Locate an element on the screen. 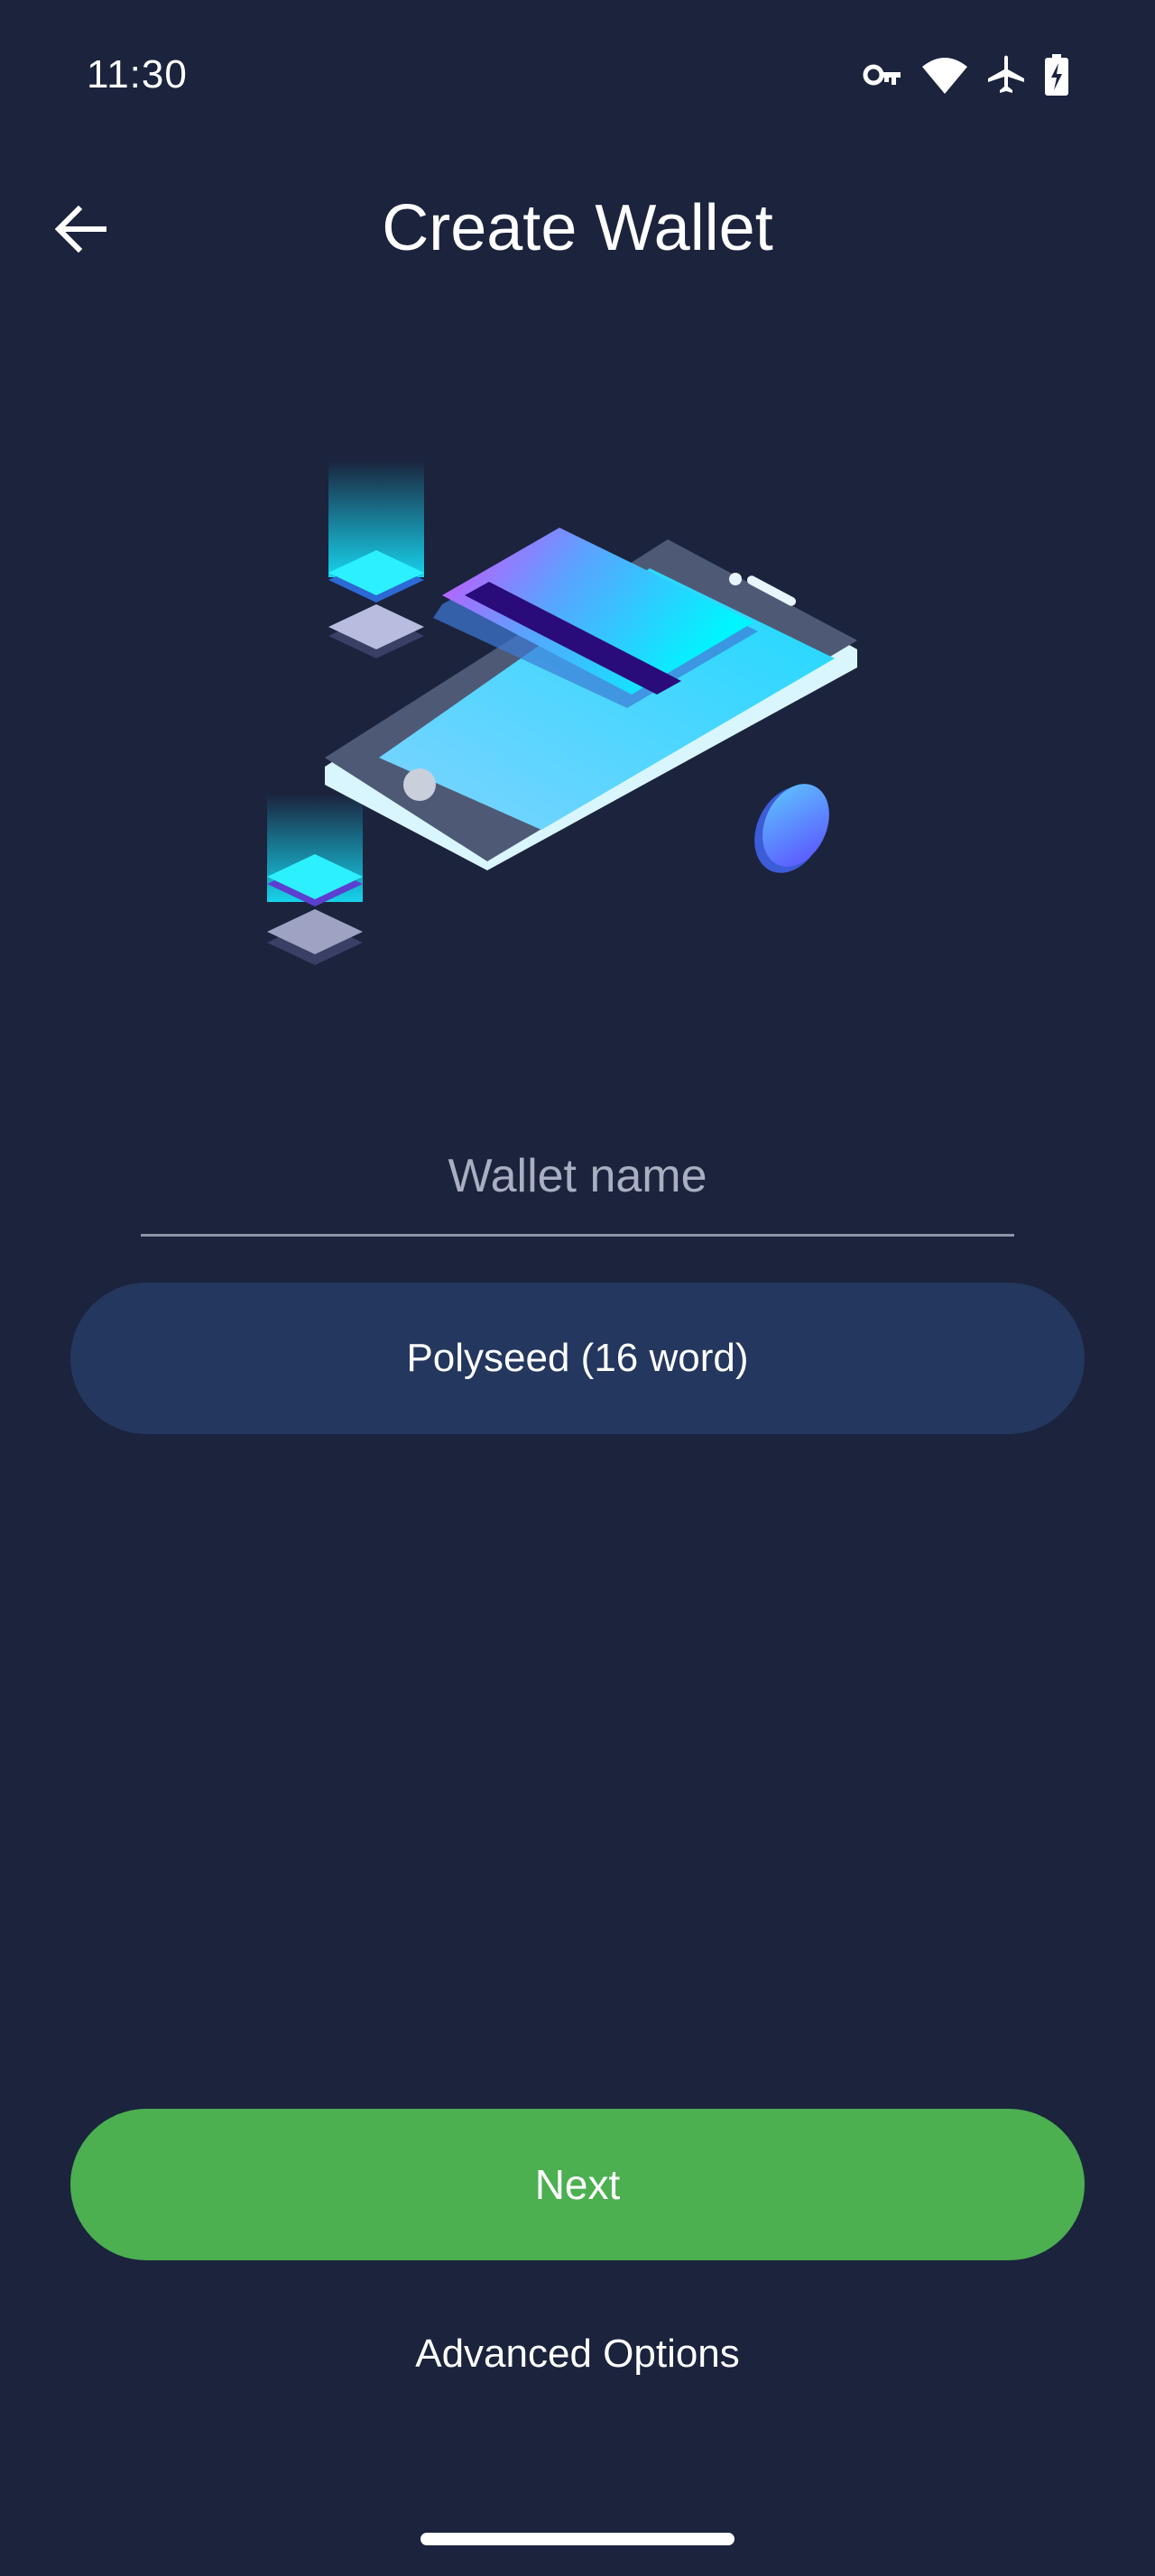 The image size is (1155, 2576). page-title: Create Wallet is located at coordinates (577, 228).